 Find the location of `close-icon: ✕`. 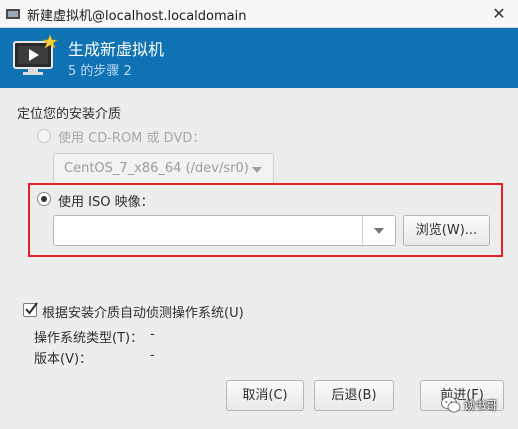

close-icon: ✕ is located at coordinates (499, 14).